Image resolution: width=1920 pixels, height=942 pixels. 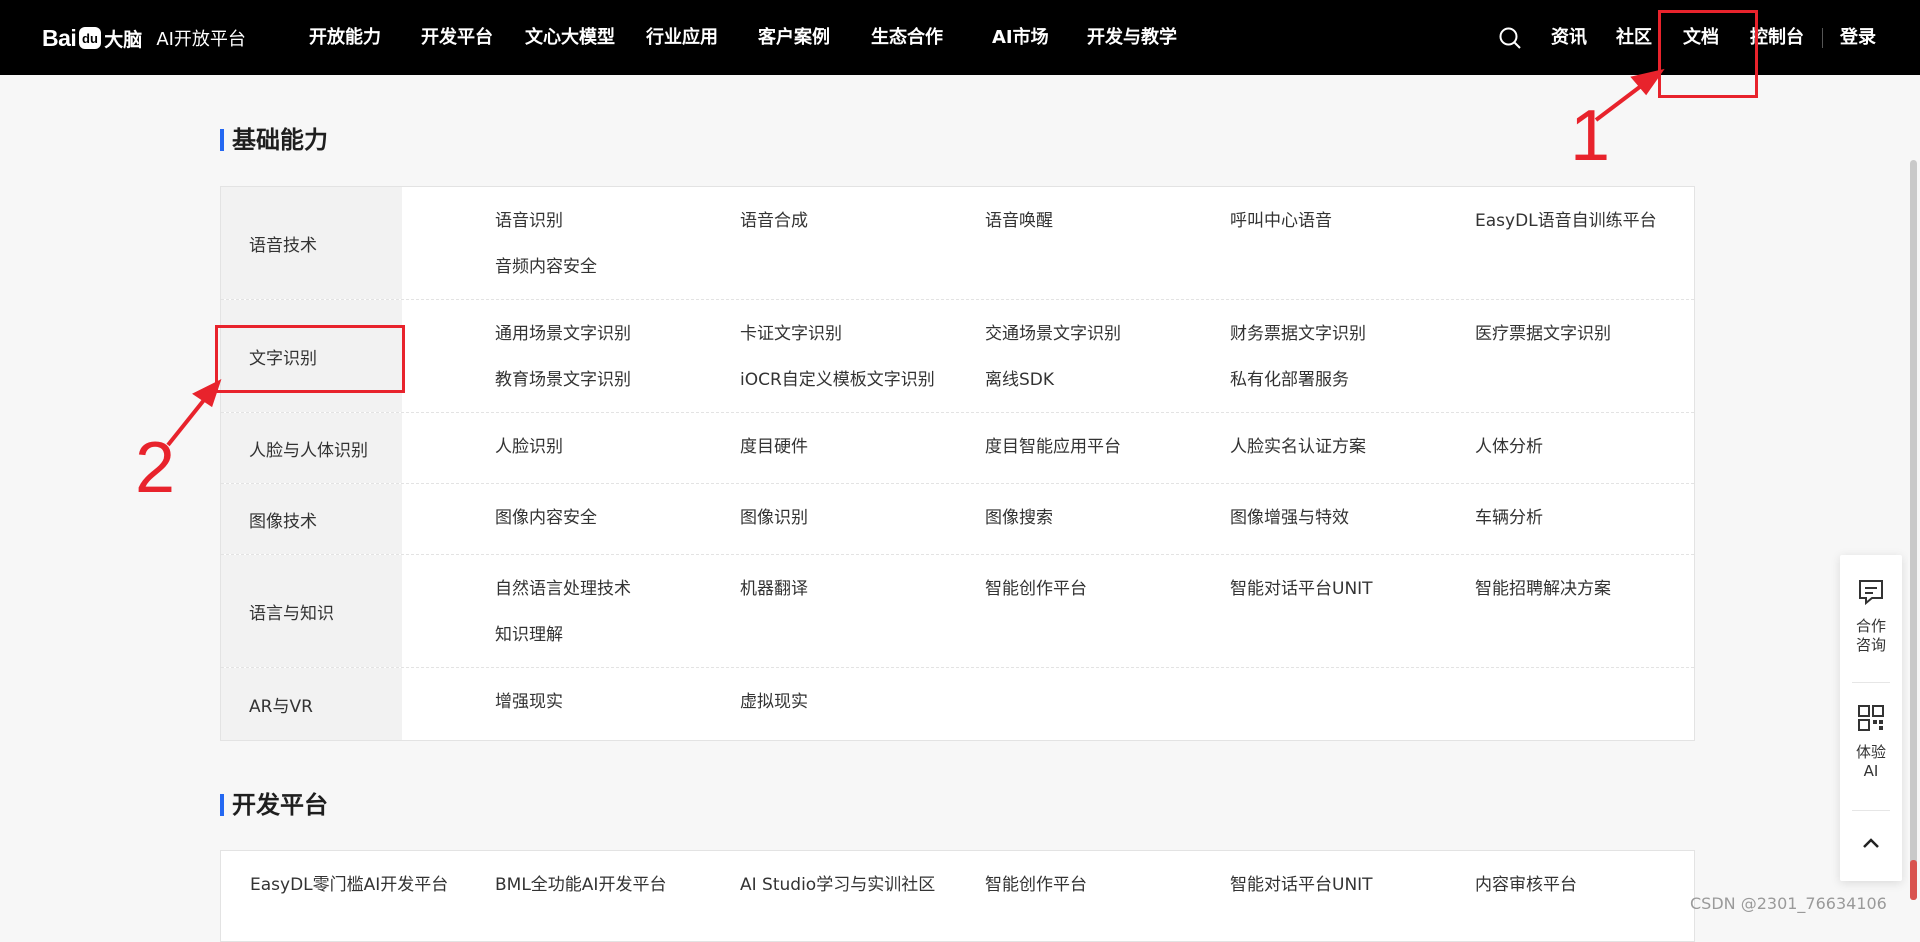 I want to click on capability-item: 交通场景文字识别, so click(x=1053, y=334).